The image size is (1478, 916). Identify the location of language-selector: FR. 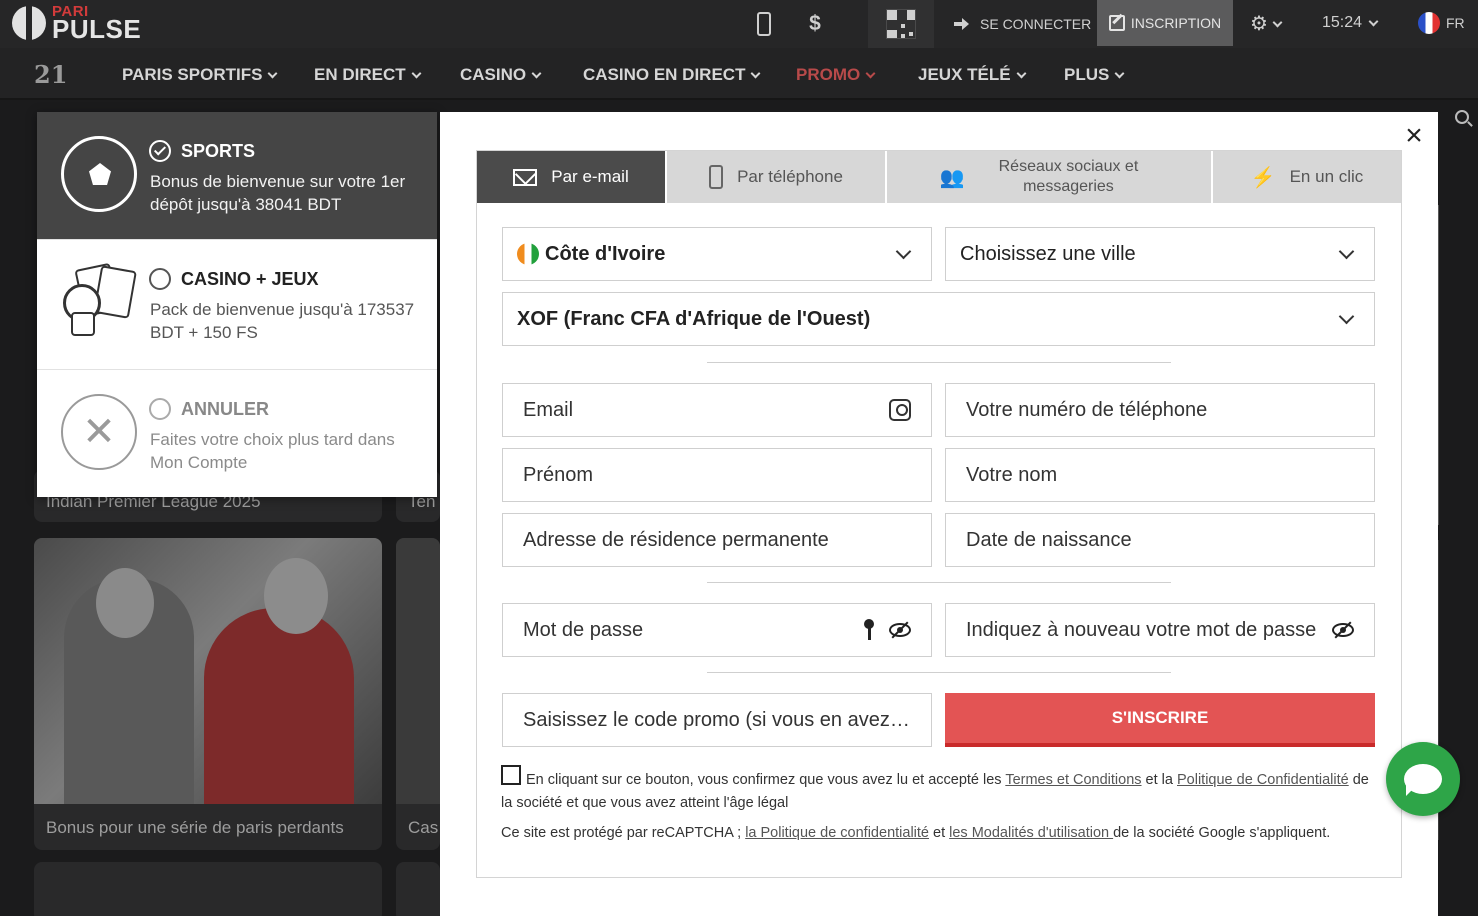
(1441, 23).